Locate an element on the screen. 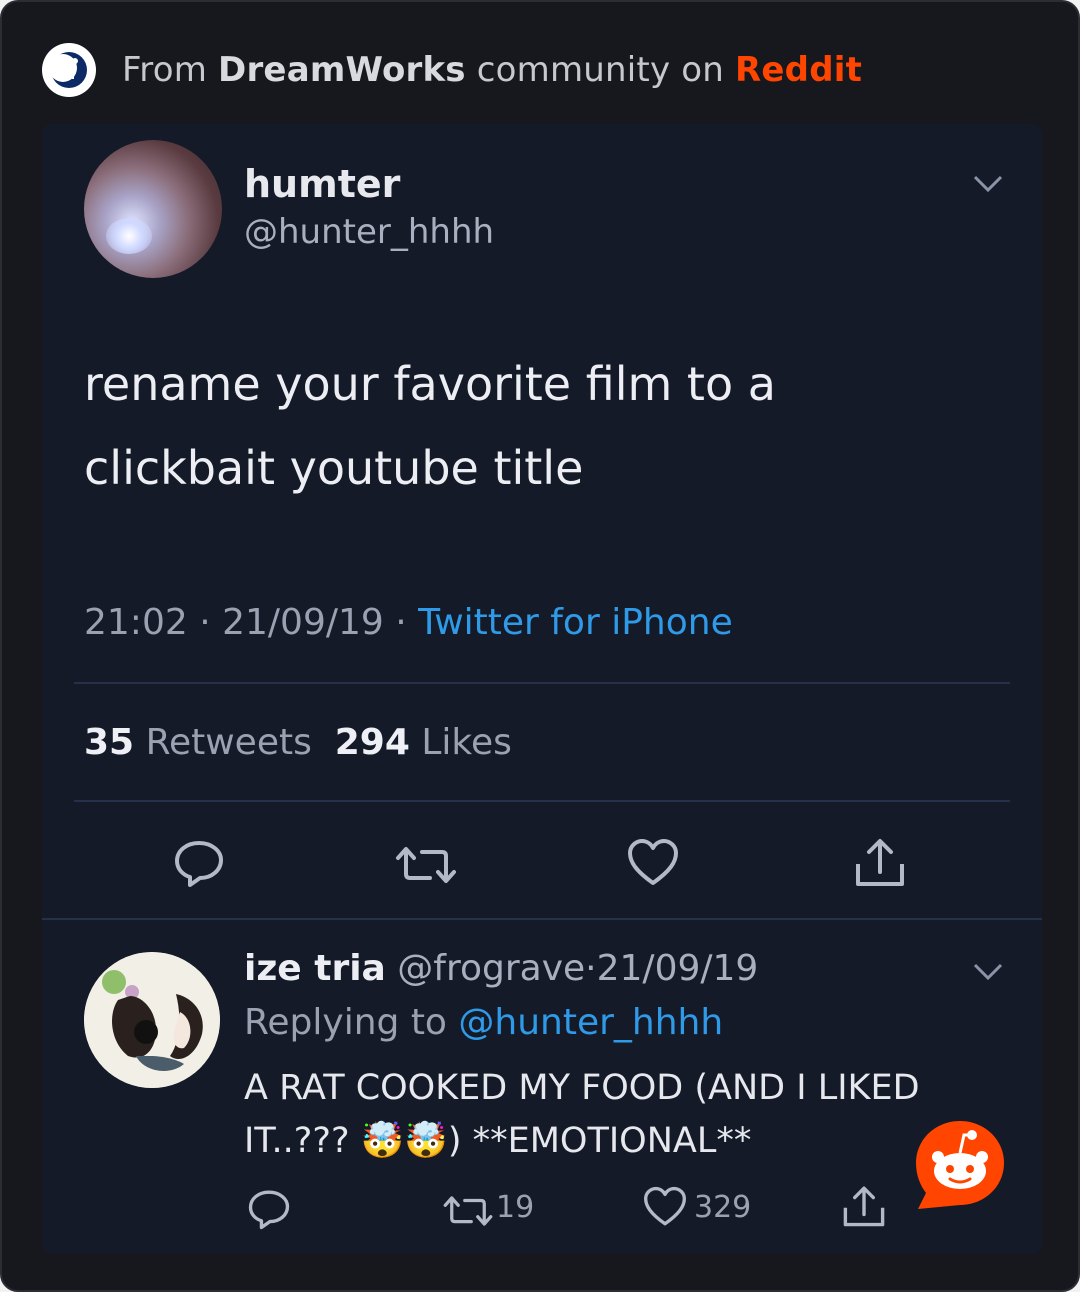 The height and width of the screenshot is (1292, 1080). tweet-time: 21:02 is located at coordinates (136, 622).